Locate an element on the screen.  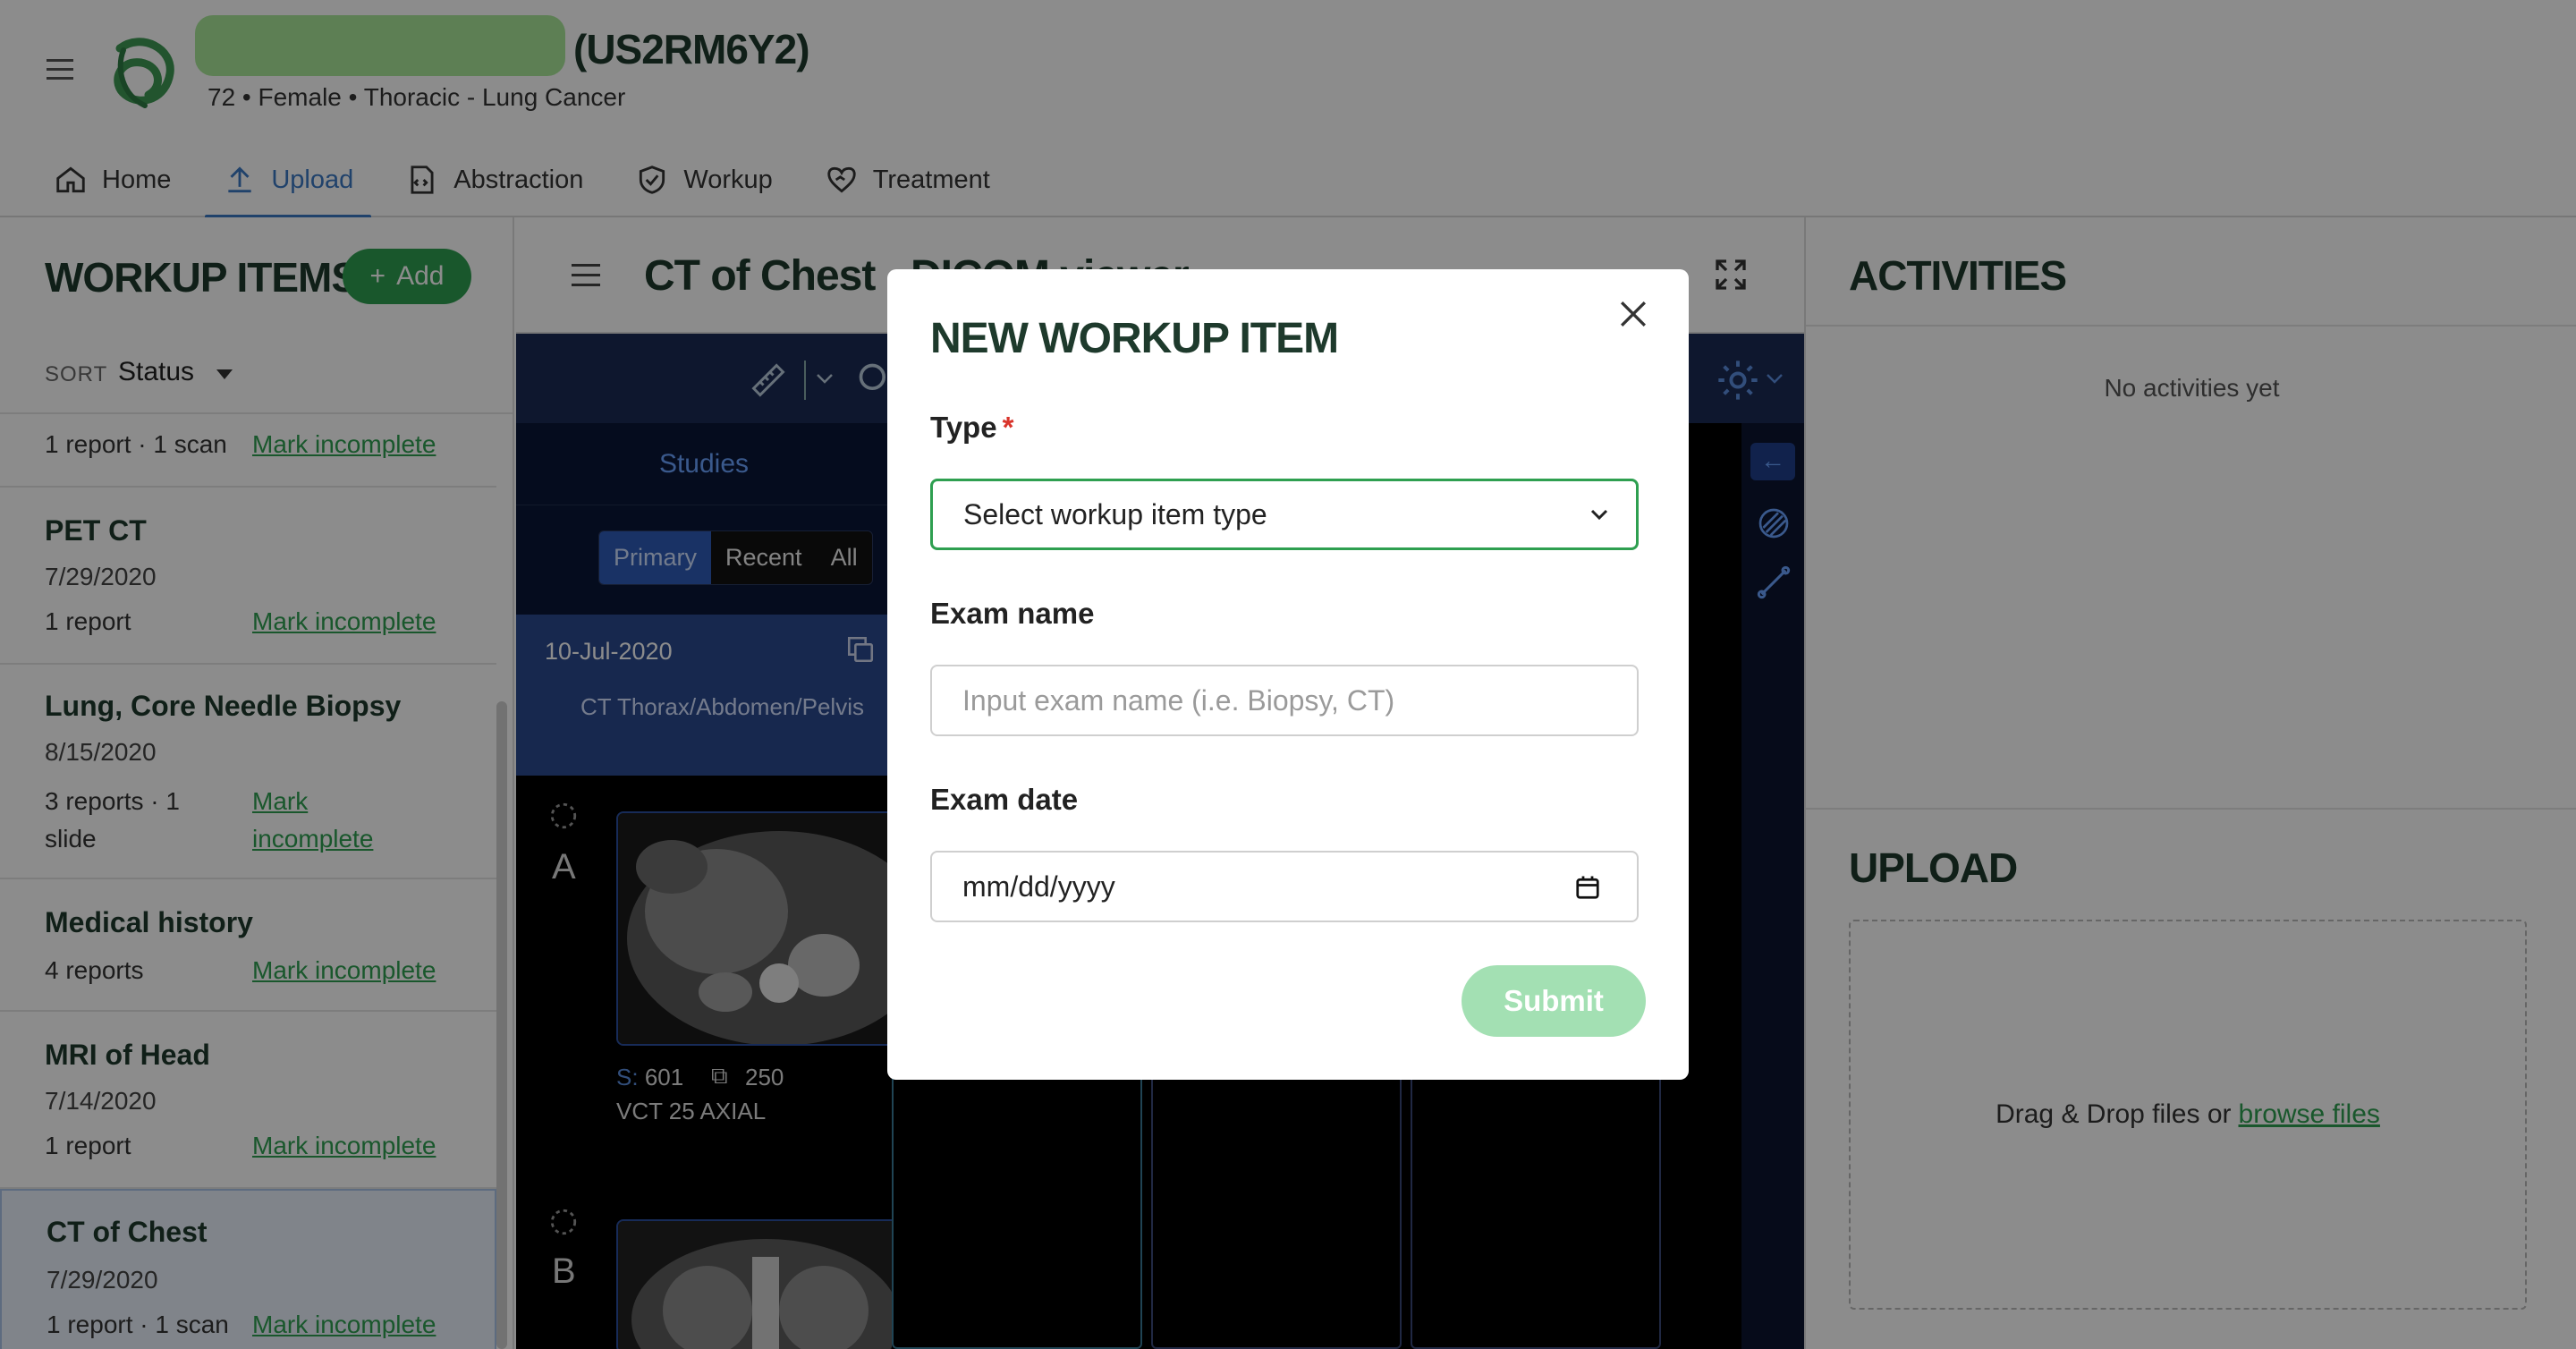
type-label-text: Type is located at coordinates (963, 427).